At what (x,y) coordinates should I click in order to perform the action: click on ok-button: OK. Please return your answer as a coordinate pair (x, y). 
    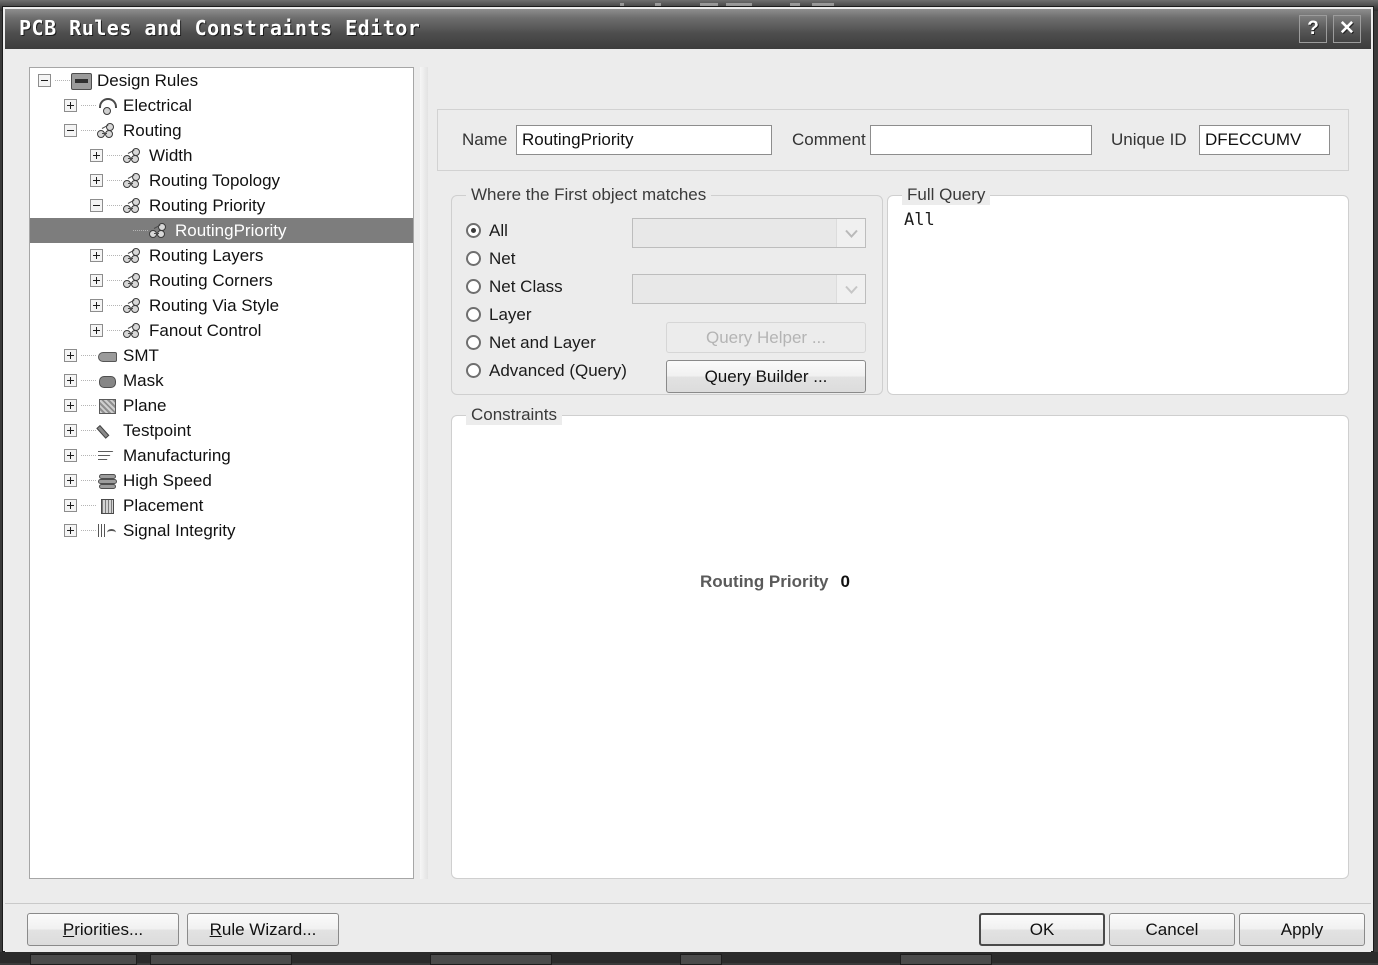
    Looking at the image, I should click on (1042, 929).